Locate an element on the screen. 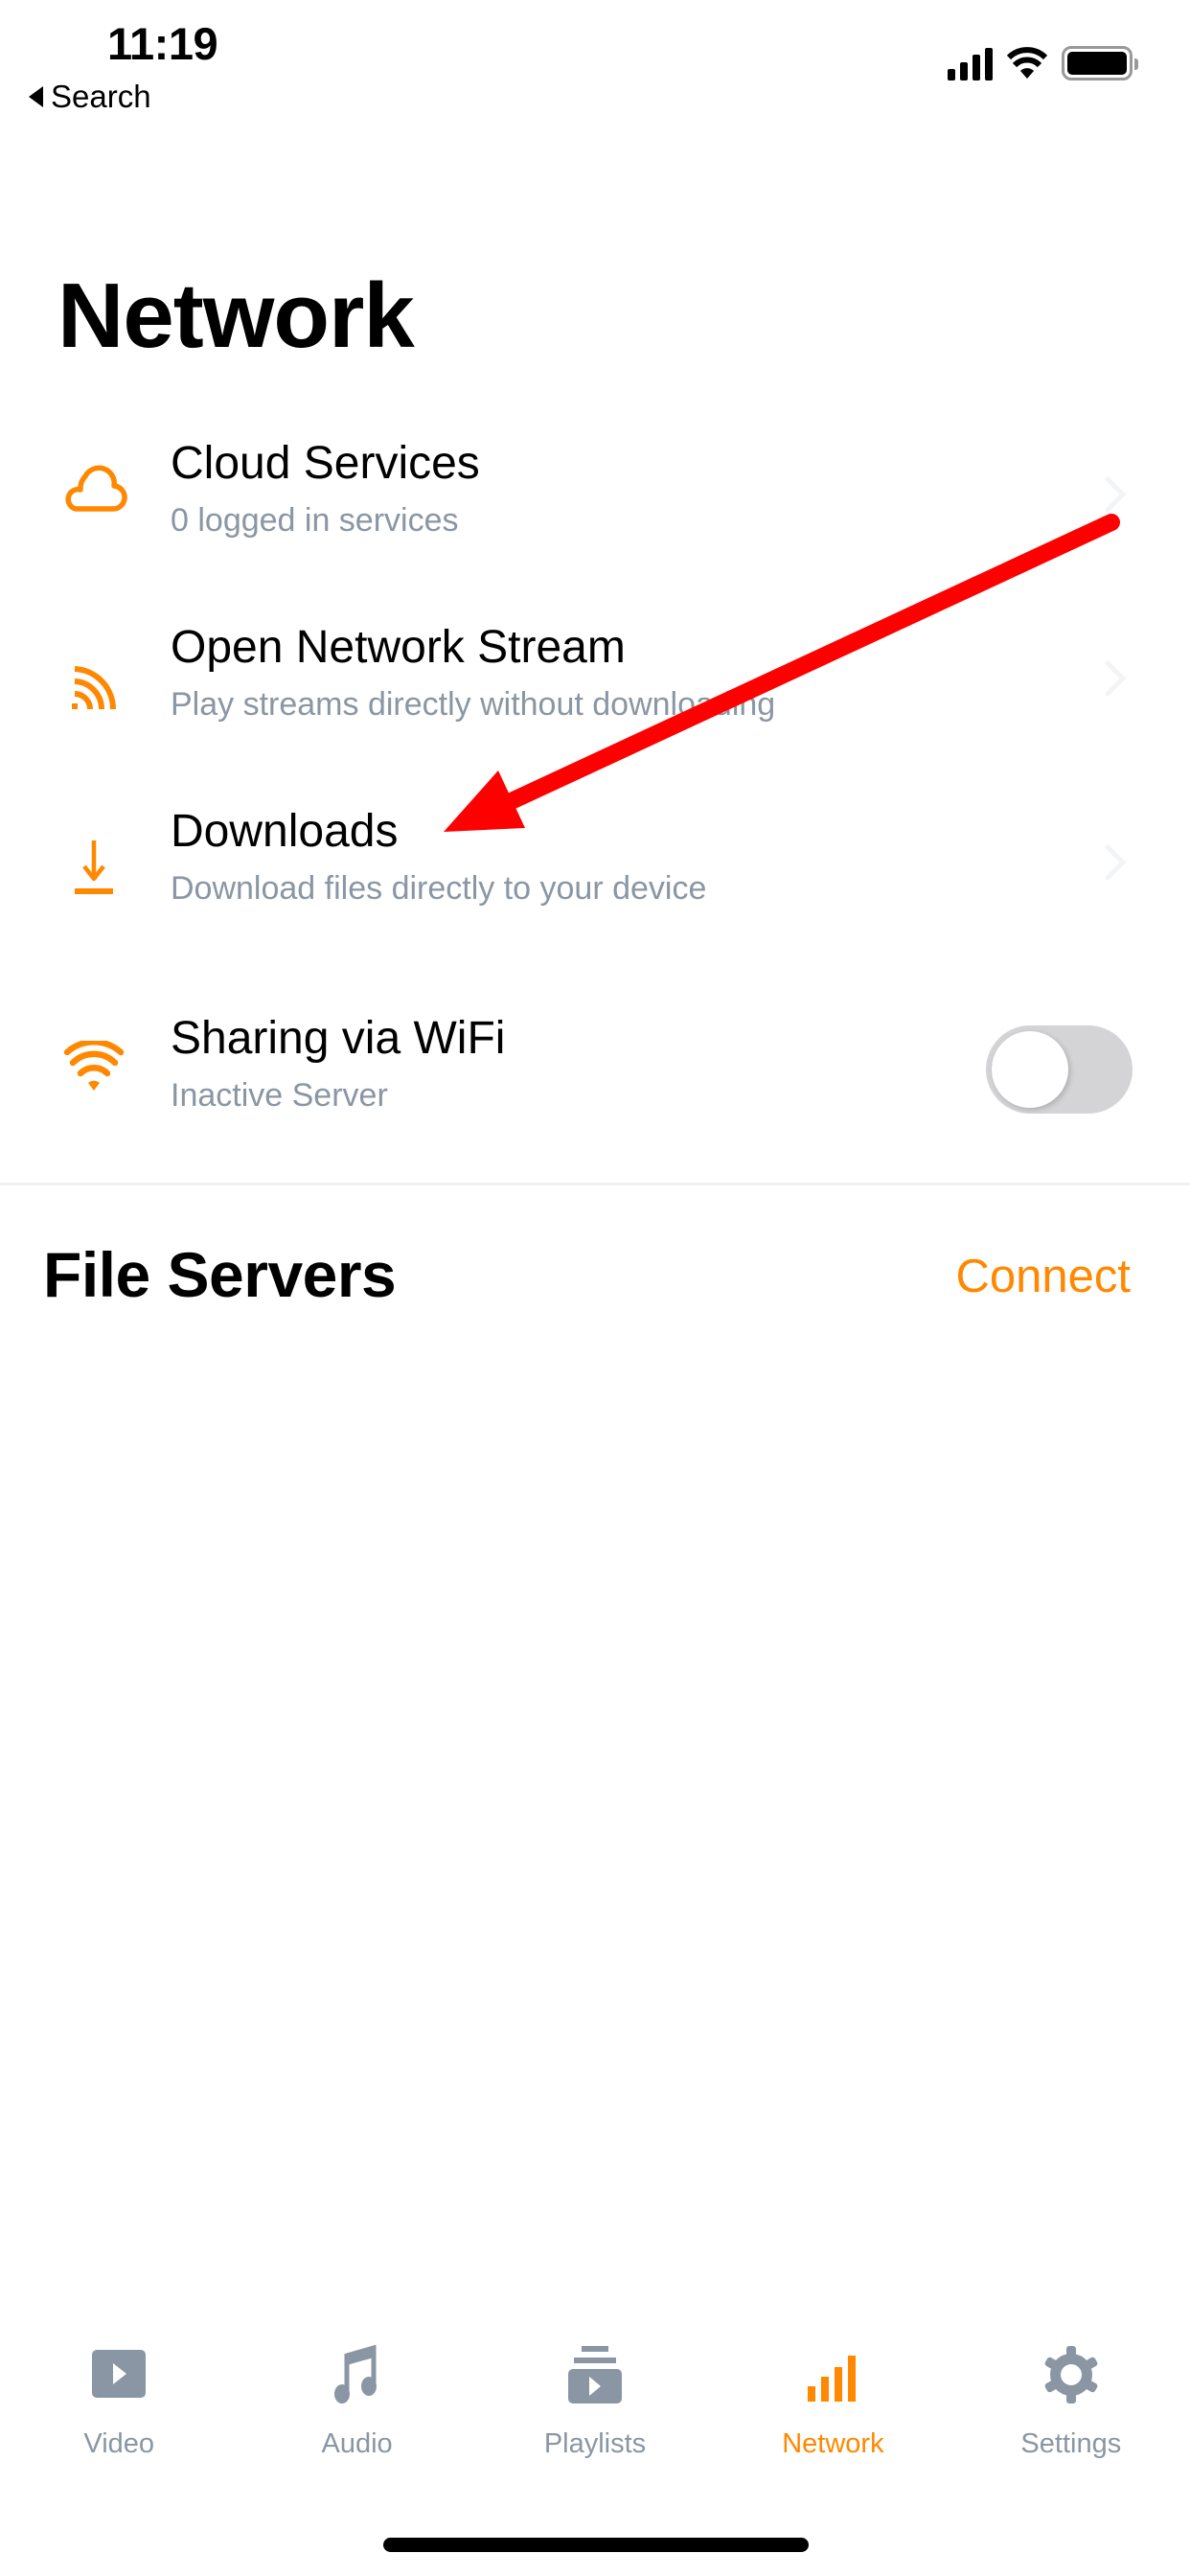 The image size is (1190, 2576). status-icons is located at coordinates (1043, 63).